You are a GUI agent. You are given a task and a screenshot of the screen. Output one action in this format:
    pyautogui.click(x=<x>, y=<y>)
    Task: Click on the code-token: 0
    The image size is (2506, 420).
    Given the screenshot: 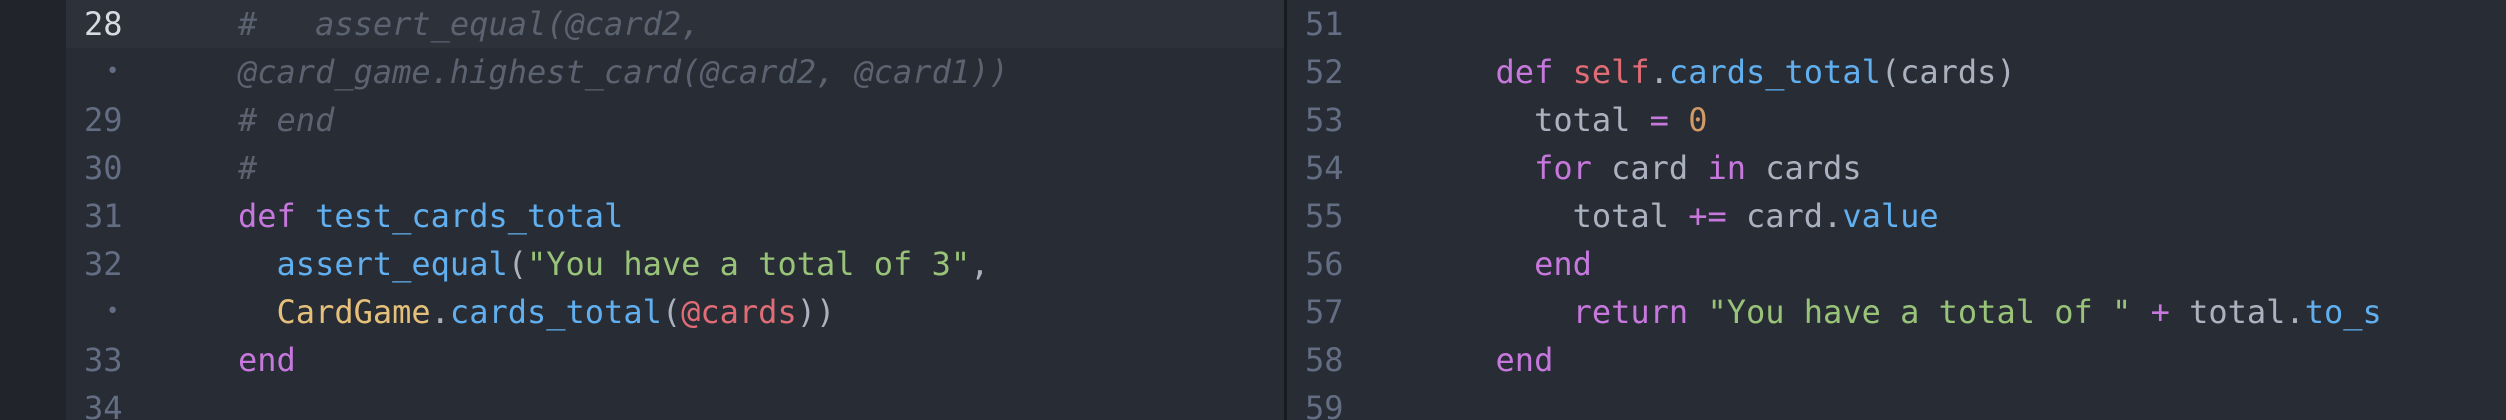 What is the action you would take?
    pyautogui.click(x=1698, y=120)
    